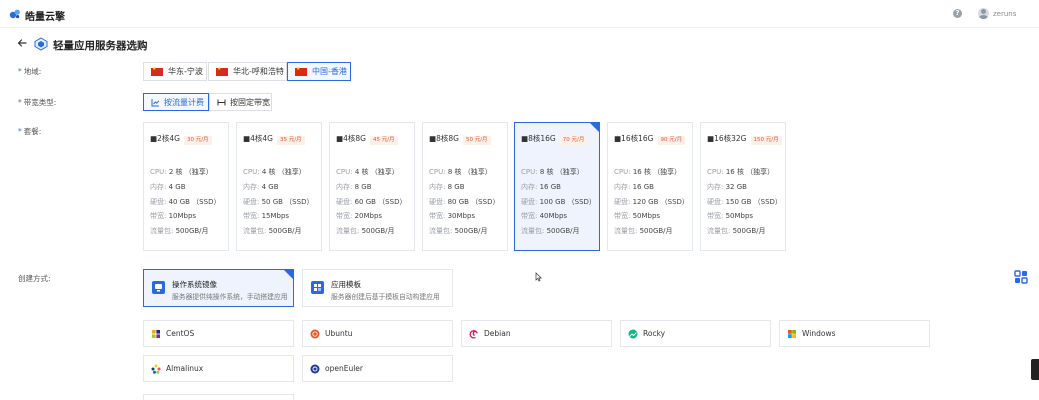 The height and width of the screenshot is (400, 1039). I want to click on brand-name: 皓量云擎, so click(45, 15).